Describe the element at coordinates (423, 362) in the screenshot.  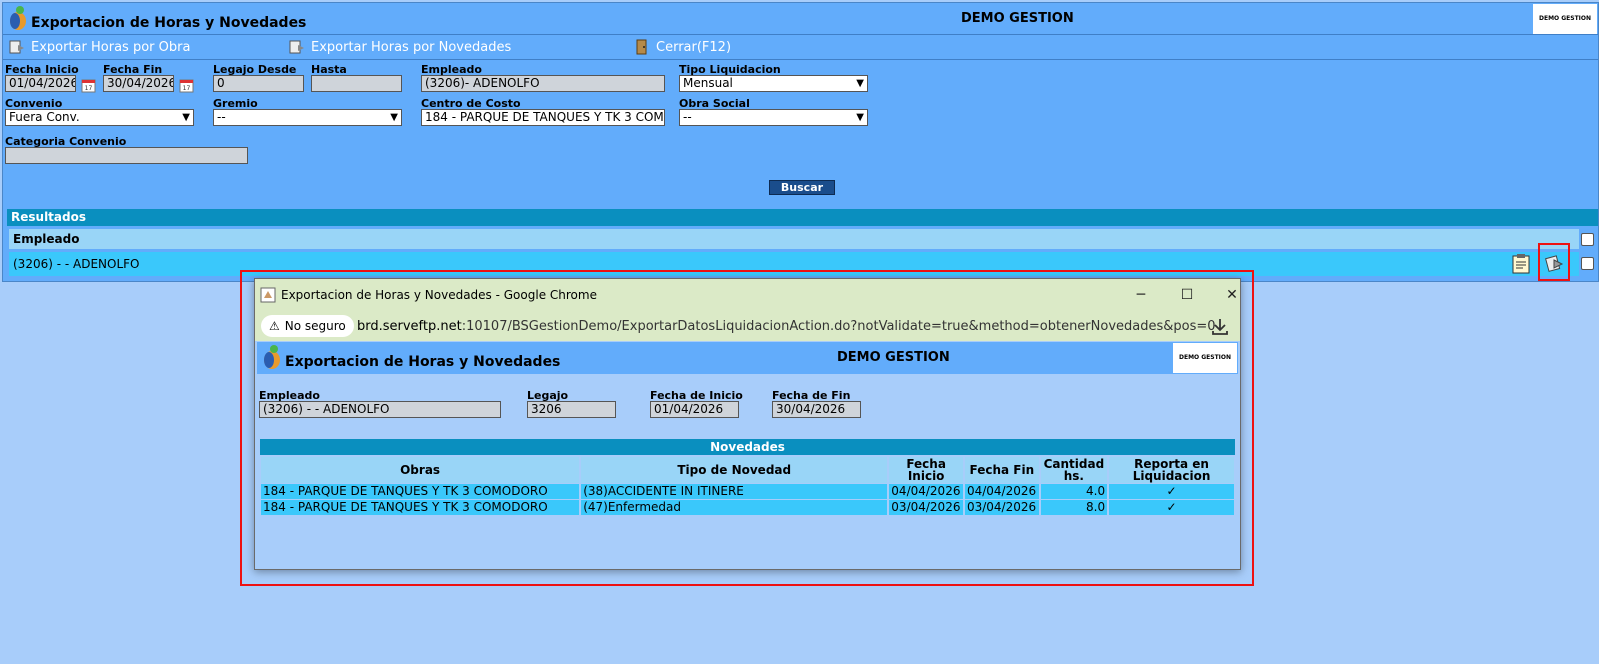
I see `popup-app-title: Exportacion de Horas y Novedades` at that location.